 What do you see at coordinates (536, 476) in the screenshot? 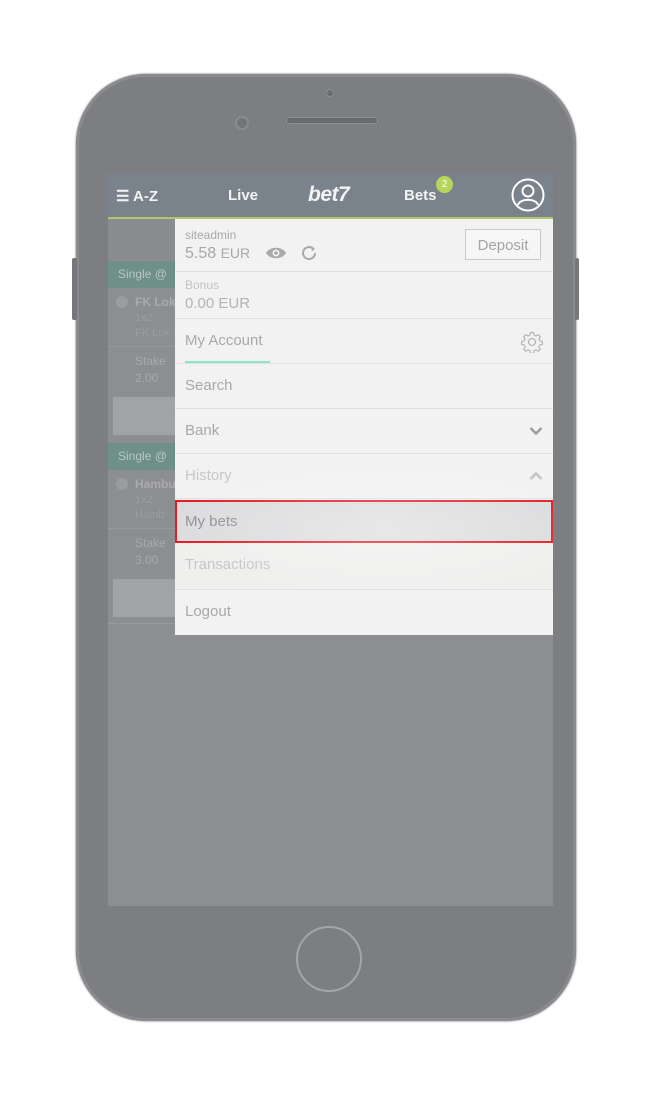
I see `chevron-up-icon` at bounding box center [536, 476].